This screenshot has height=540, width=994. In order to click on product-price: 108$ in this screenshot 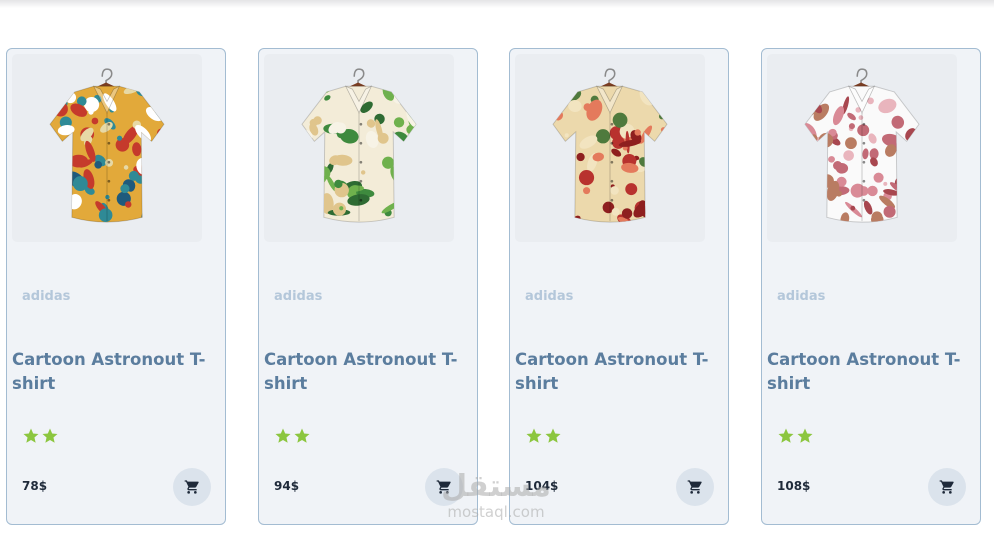, I will do `click(794, 486)`.